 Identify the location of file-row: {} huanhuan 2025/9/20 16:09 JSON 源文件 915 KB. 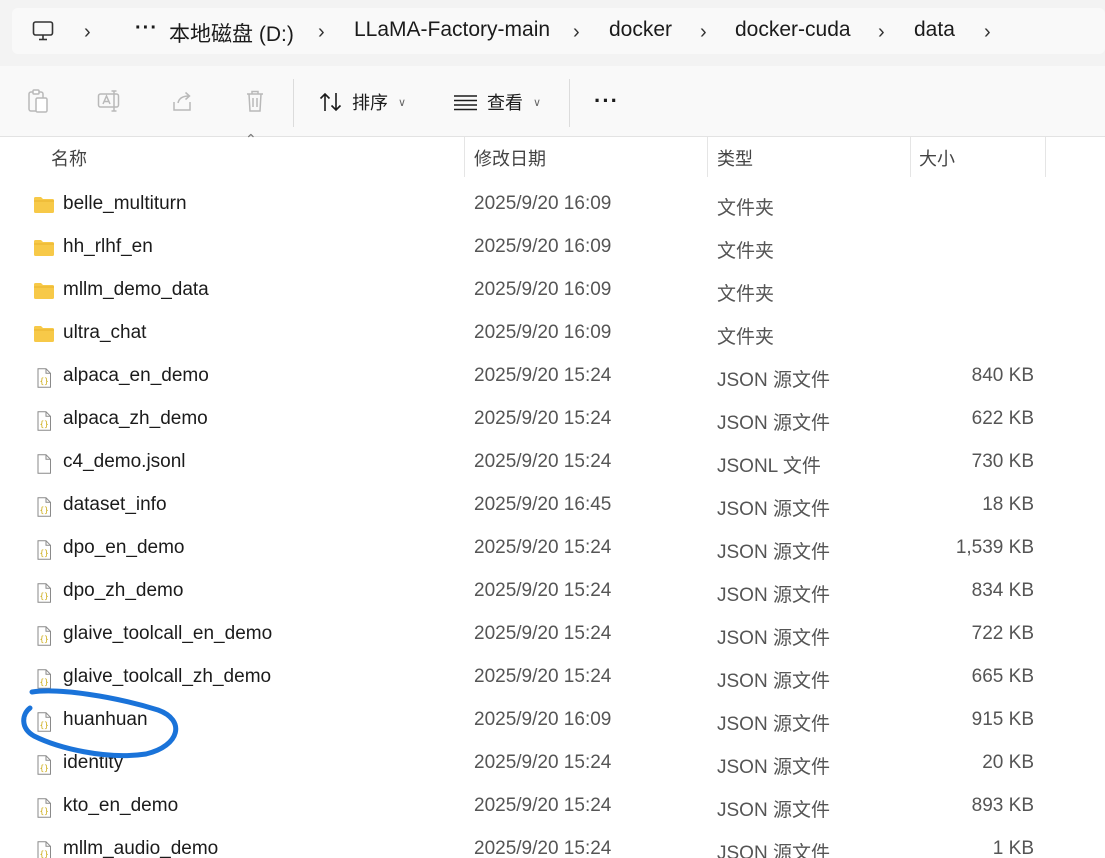
(552, 720).